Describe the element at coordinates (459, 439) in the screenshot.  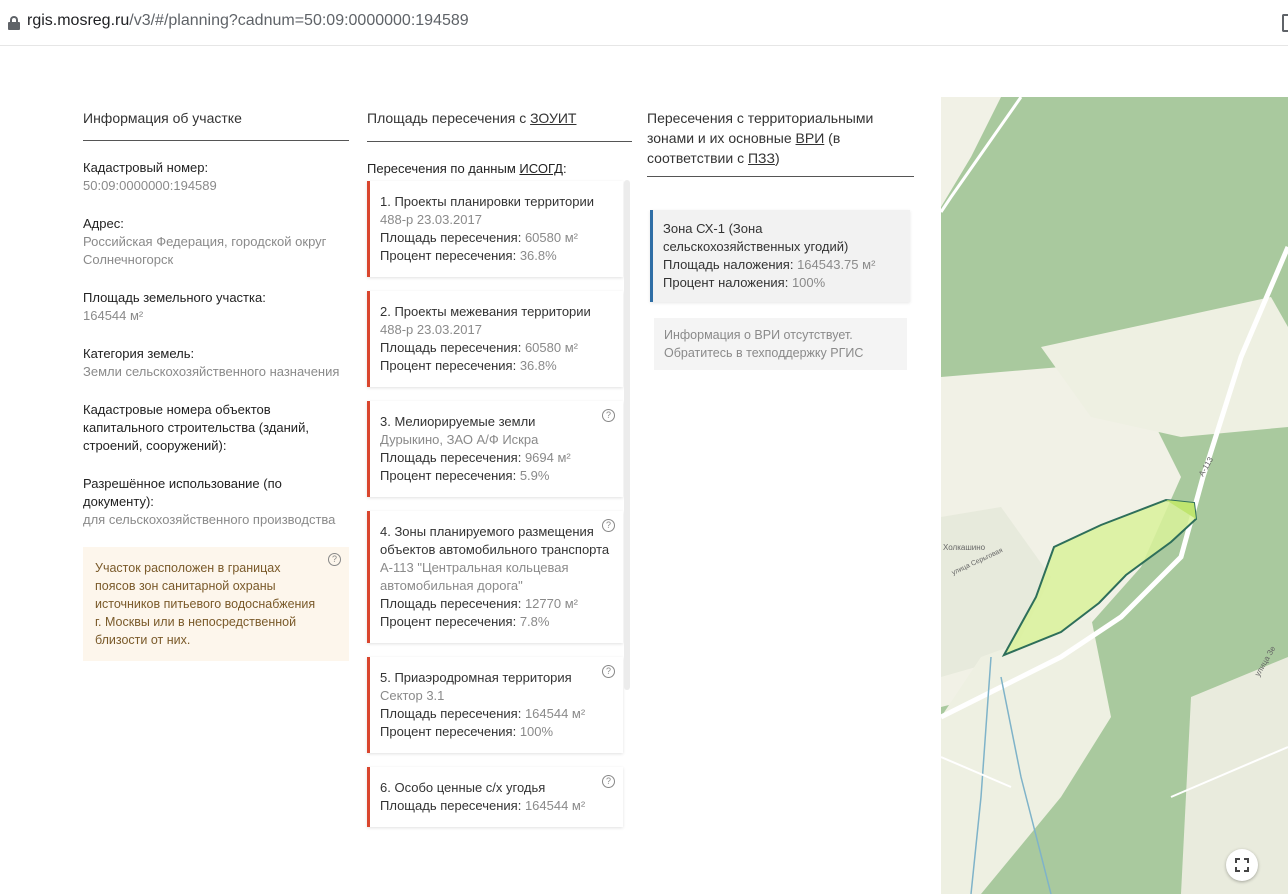
I see `zouit-card-subtitle: Дурыкино, ЗАО А/Ф Искра` at that location.